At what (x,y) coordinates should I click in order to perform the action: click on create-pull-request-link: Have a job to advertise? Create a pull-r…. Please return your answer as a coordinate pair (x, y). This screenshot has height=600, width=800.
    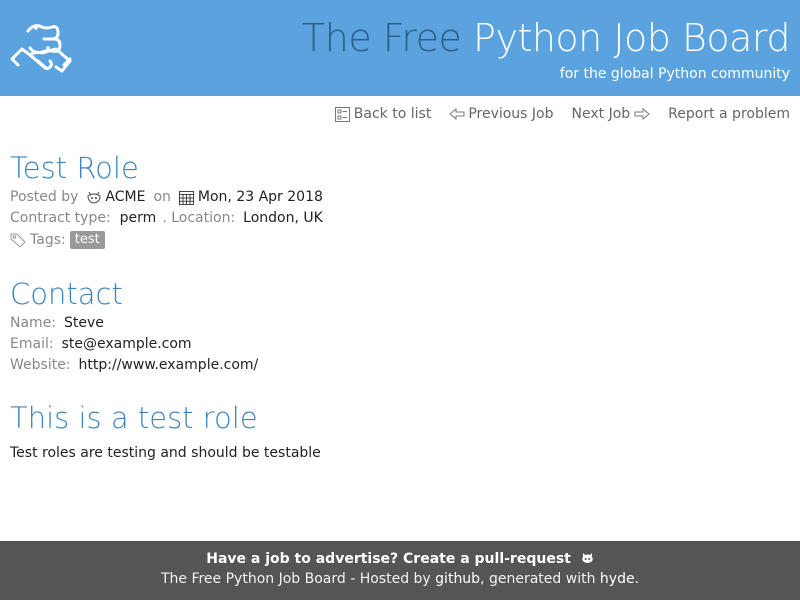
    Looking at the image, I should click on (388, 559).